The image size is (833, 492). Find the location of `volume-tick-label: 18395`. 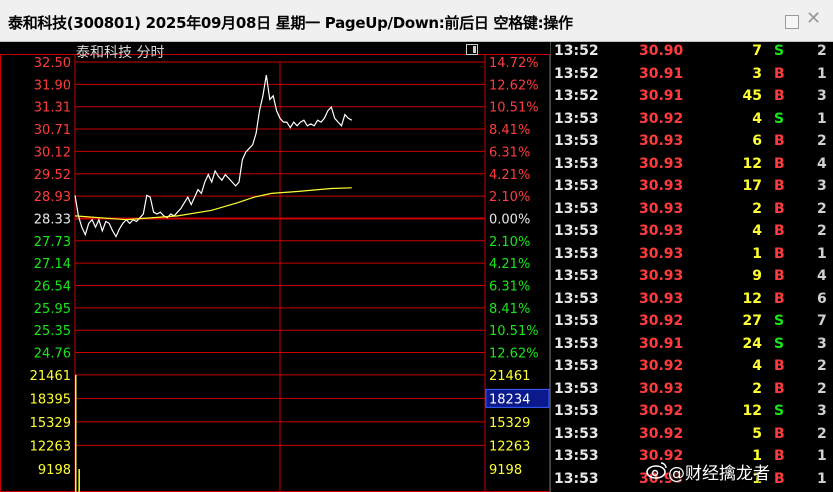

volume-tick-label: 18395 is located at coordinates (50, 399).